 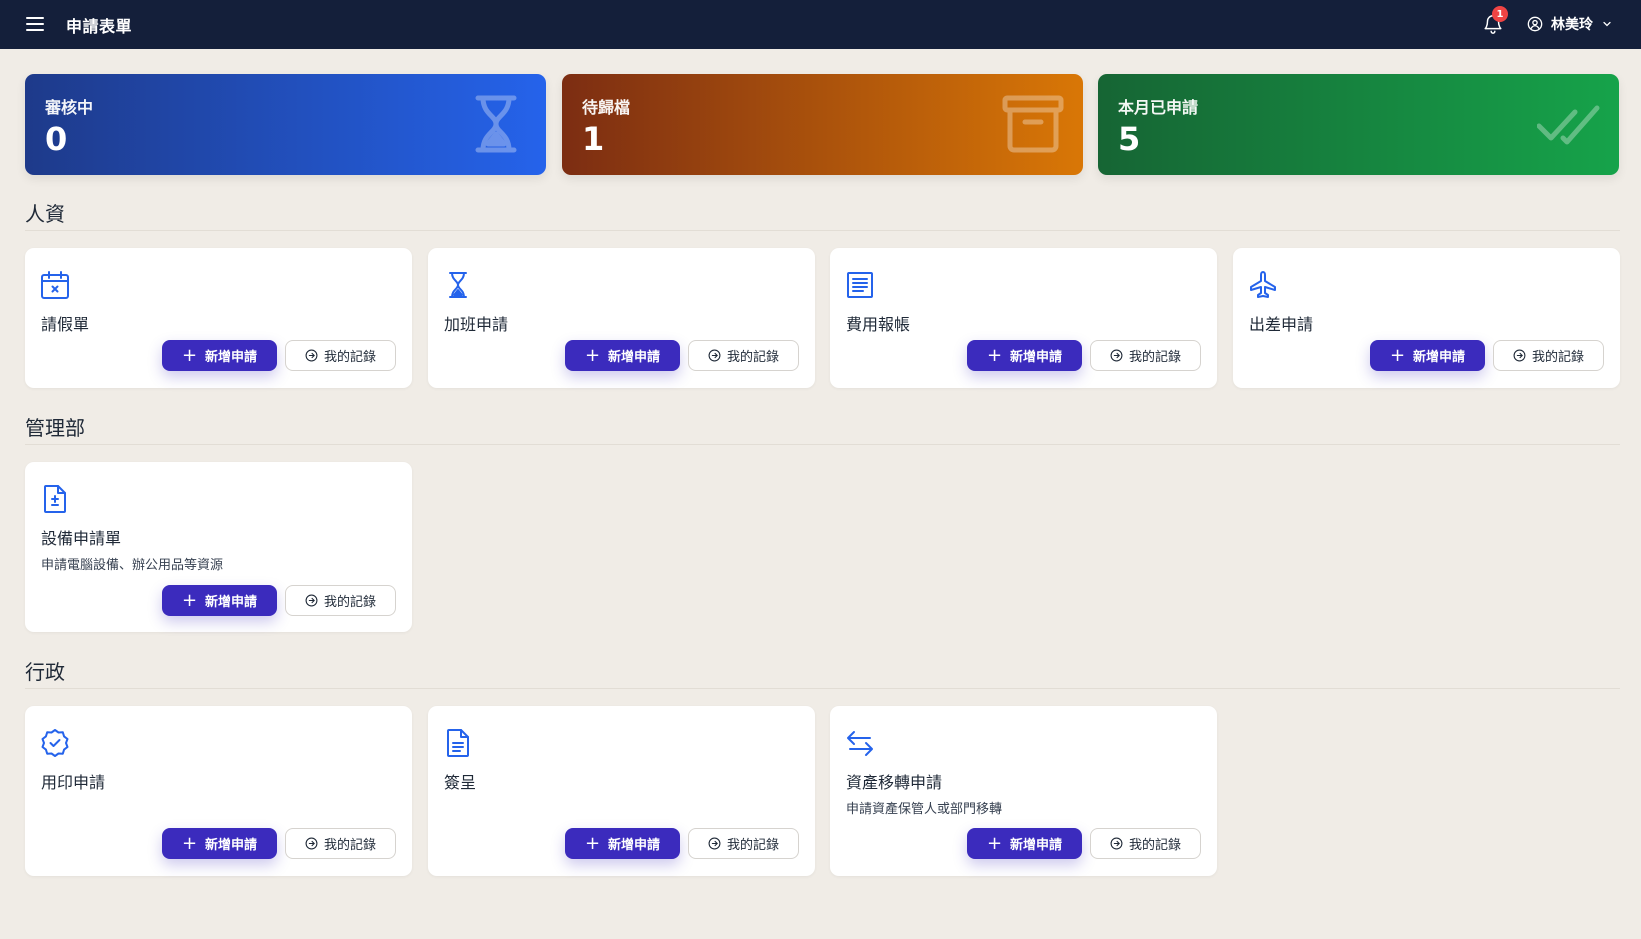 What do you see at coordinates (458, 743) in the screenshot?
I see `document-text-icon` at bounding box center [458, 743].